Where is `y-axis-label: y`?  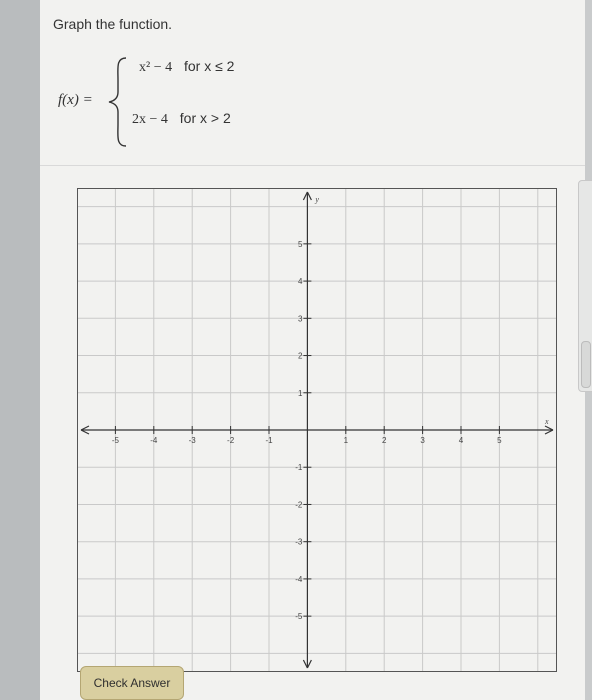 y-axis-label: y is located at coordinates (316, 199).